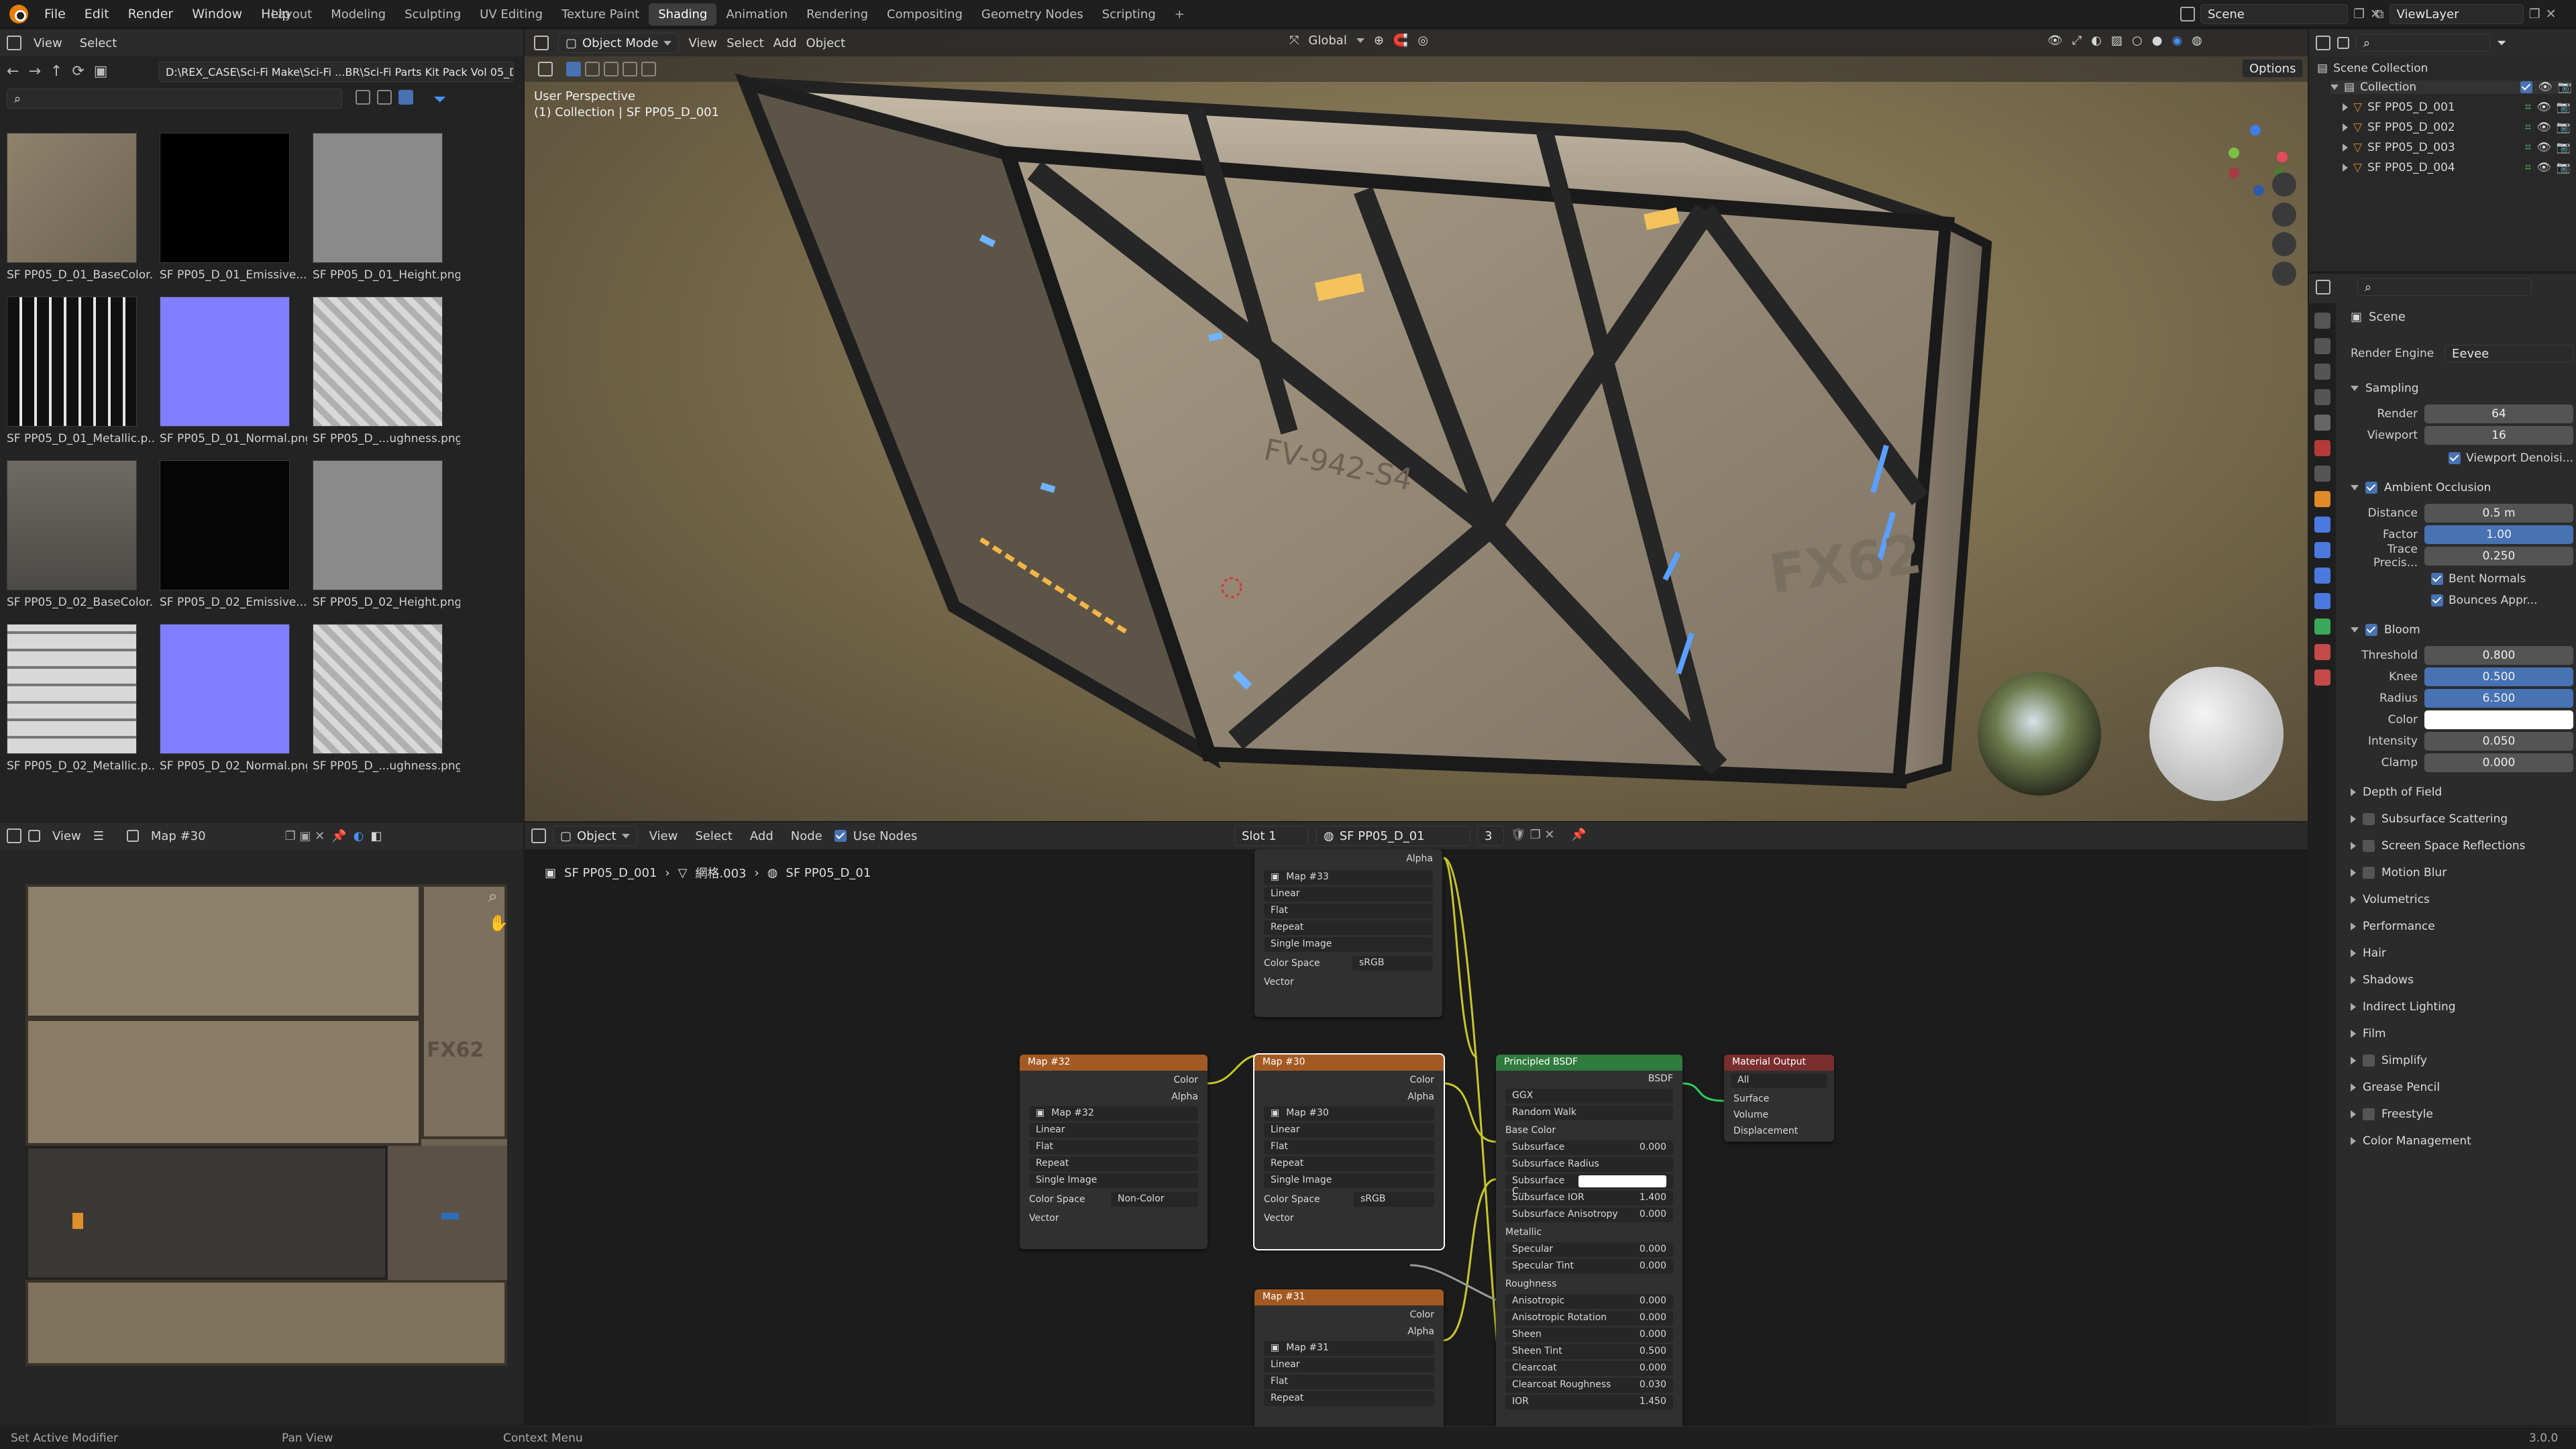  Describe the element at coordinates (2322, 397) in the screenshot. I see `view-layer-tab-icon` at that location.